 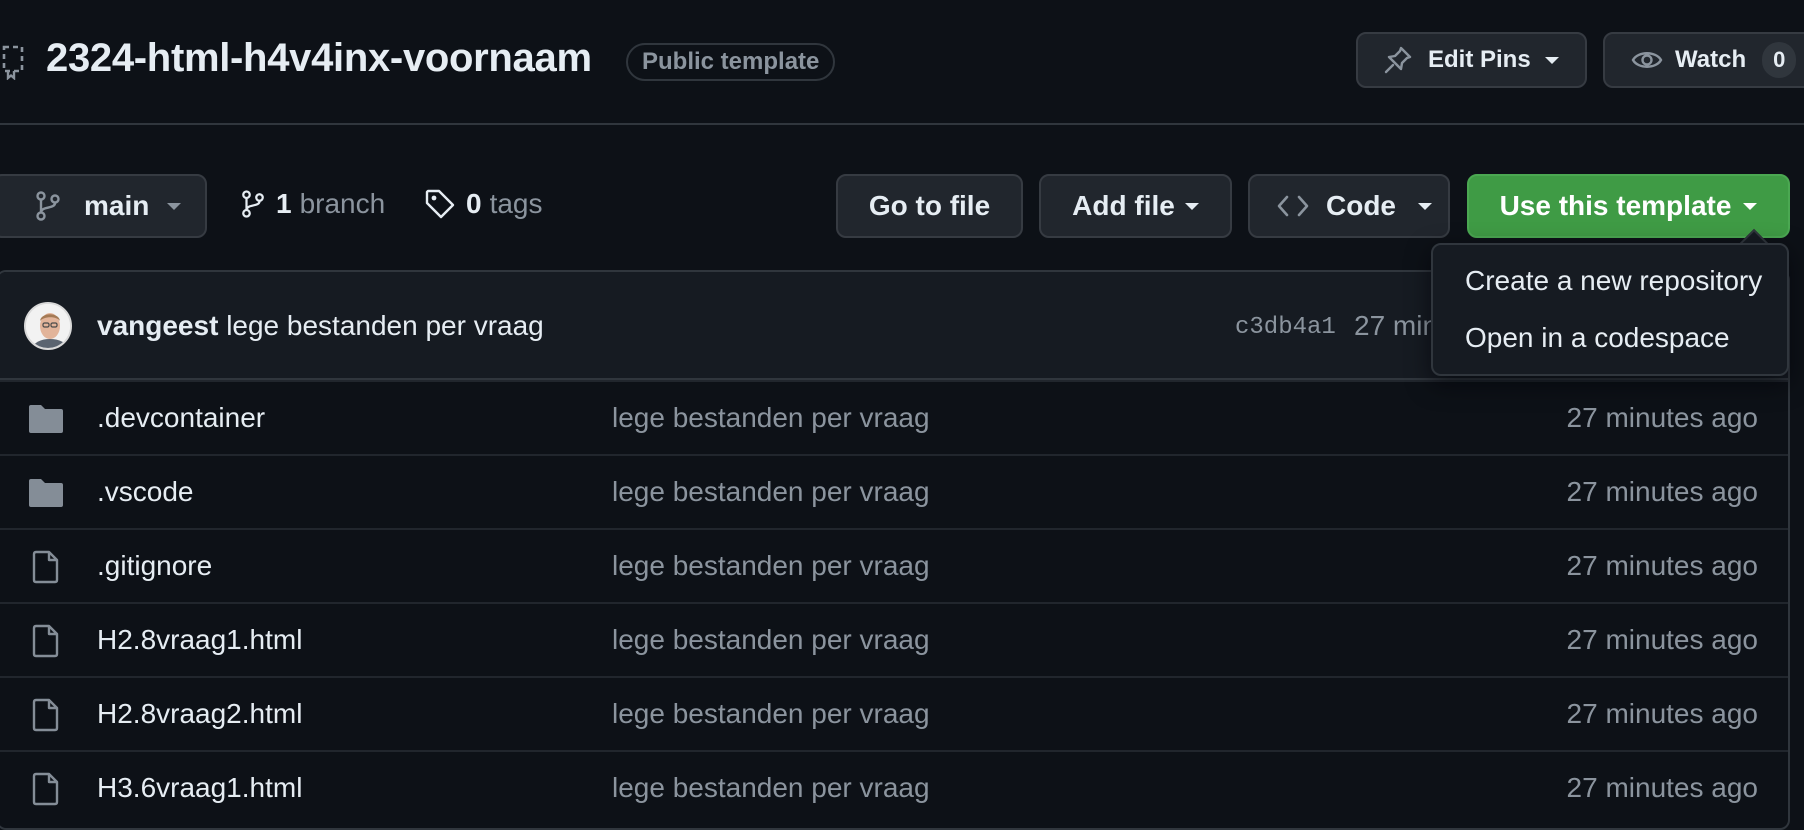 I want to click on edit-pins-button: Edit Pins, so click(x=1471, y=60).